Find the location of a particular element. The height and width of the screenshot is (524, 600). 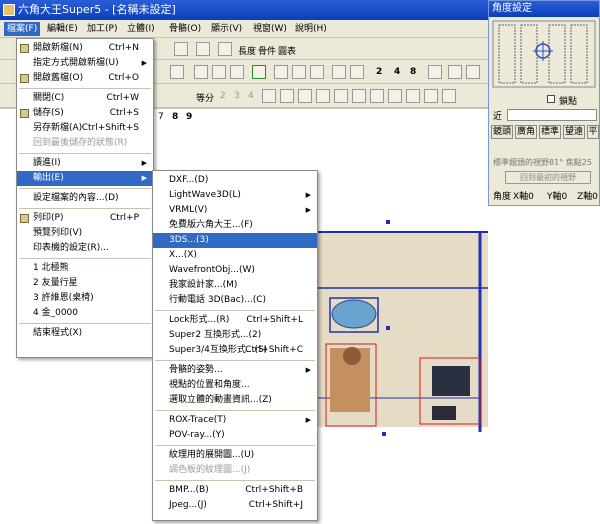

tool-bone-part: 骨件 is located at coordinates (267, 50).